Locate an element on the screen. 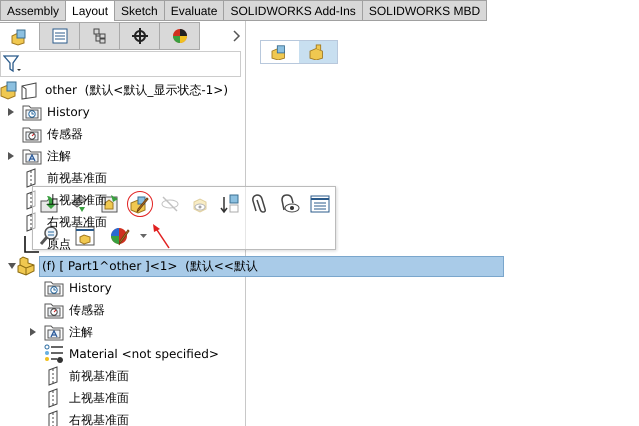 The width and height of the screenshot is (639, 426). feature-tree-tab is located at coordinates (20, 36).